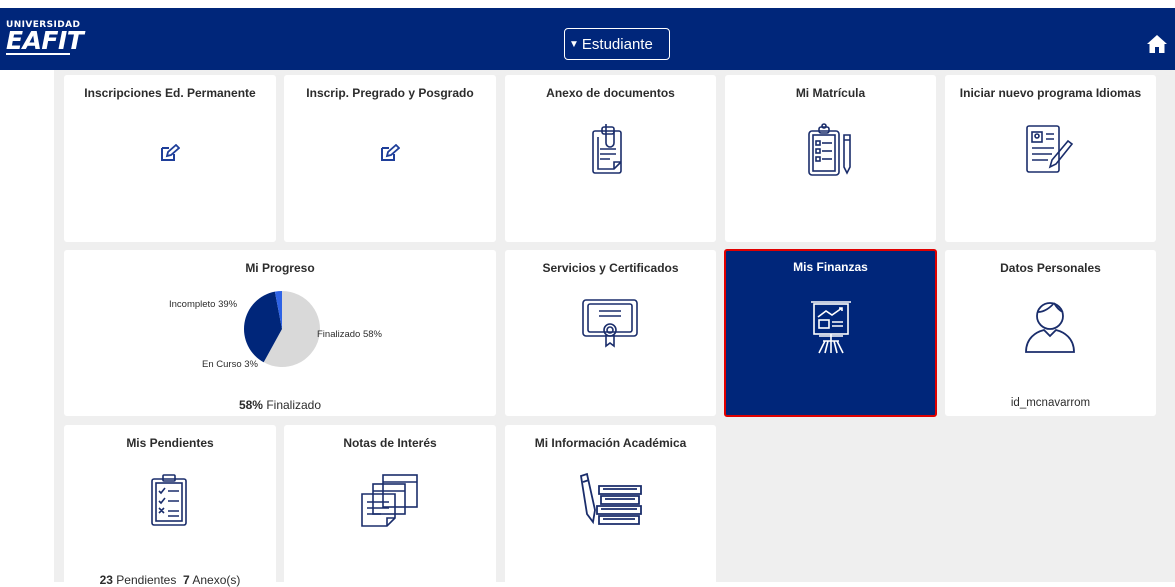  Describe the element at coordinates (1157, 44) in the screenshot. I see `home-icon` at that location.